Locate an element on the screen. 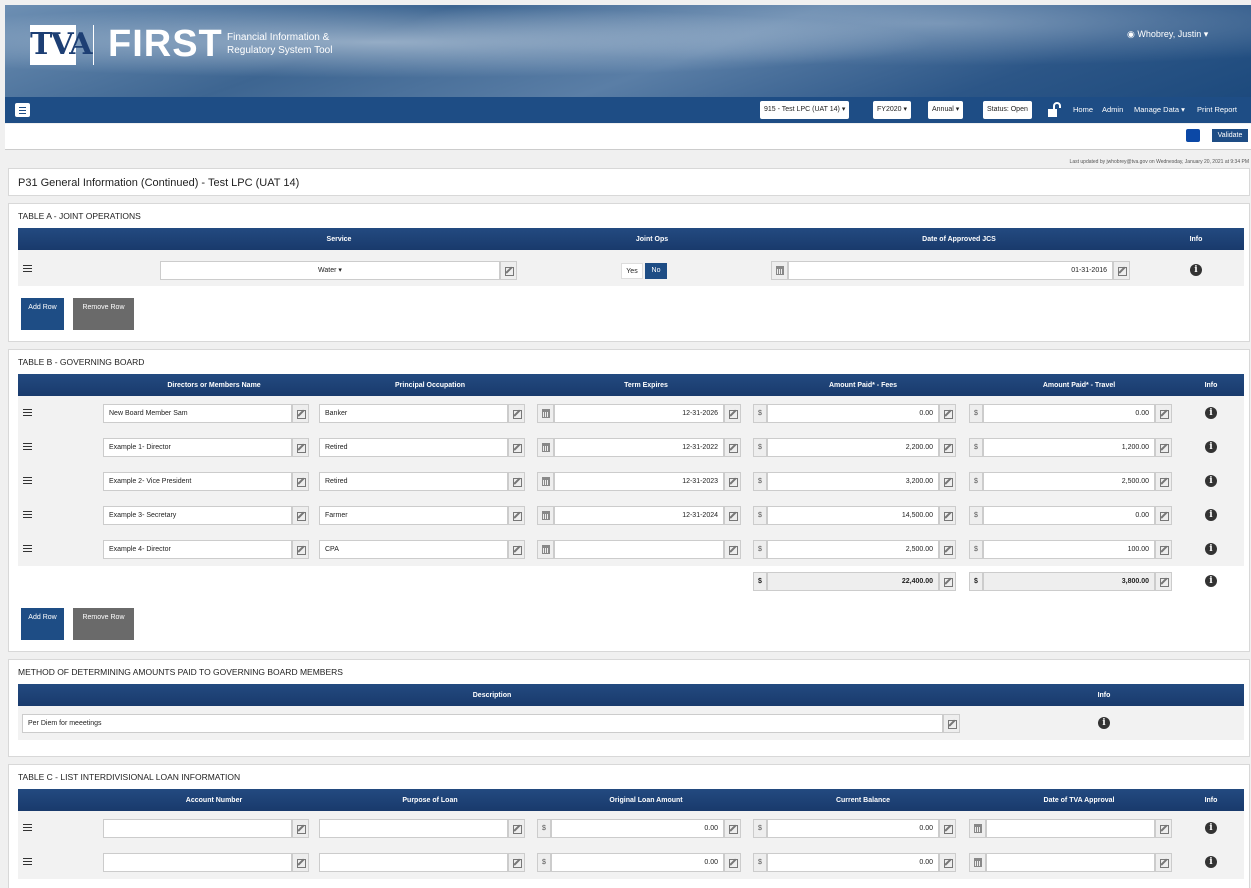  validate-button: Validate is located at coordinates (1230, 135).